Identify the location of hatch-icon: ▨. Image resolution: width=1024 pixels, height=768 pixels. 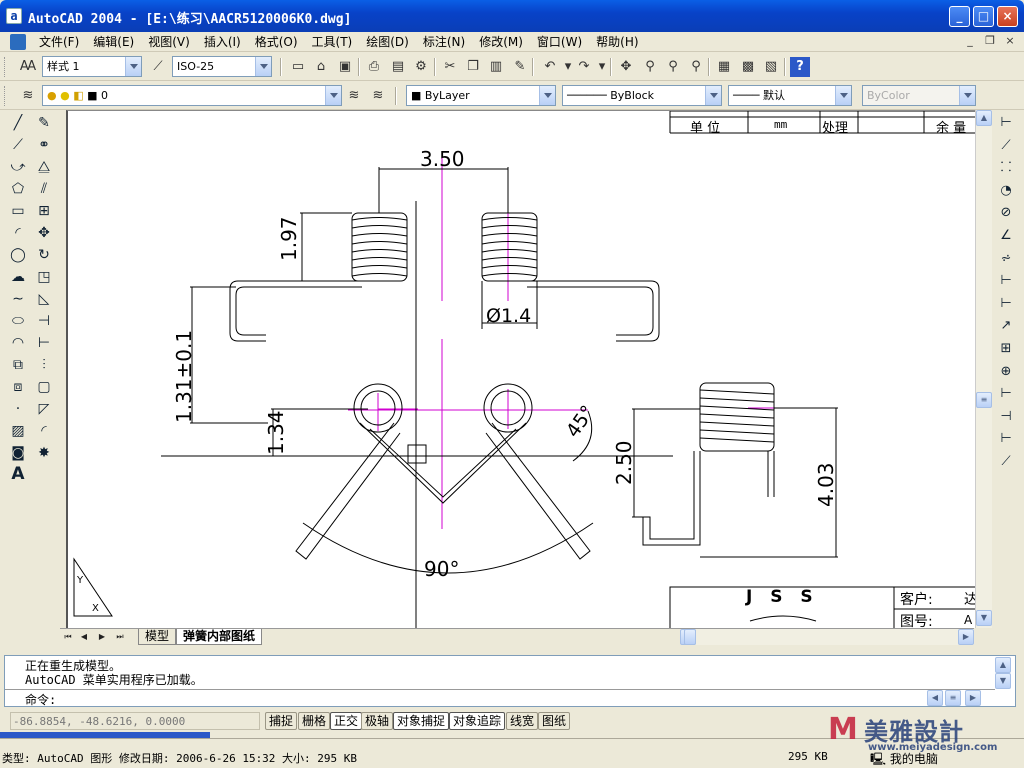
(18, 431).